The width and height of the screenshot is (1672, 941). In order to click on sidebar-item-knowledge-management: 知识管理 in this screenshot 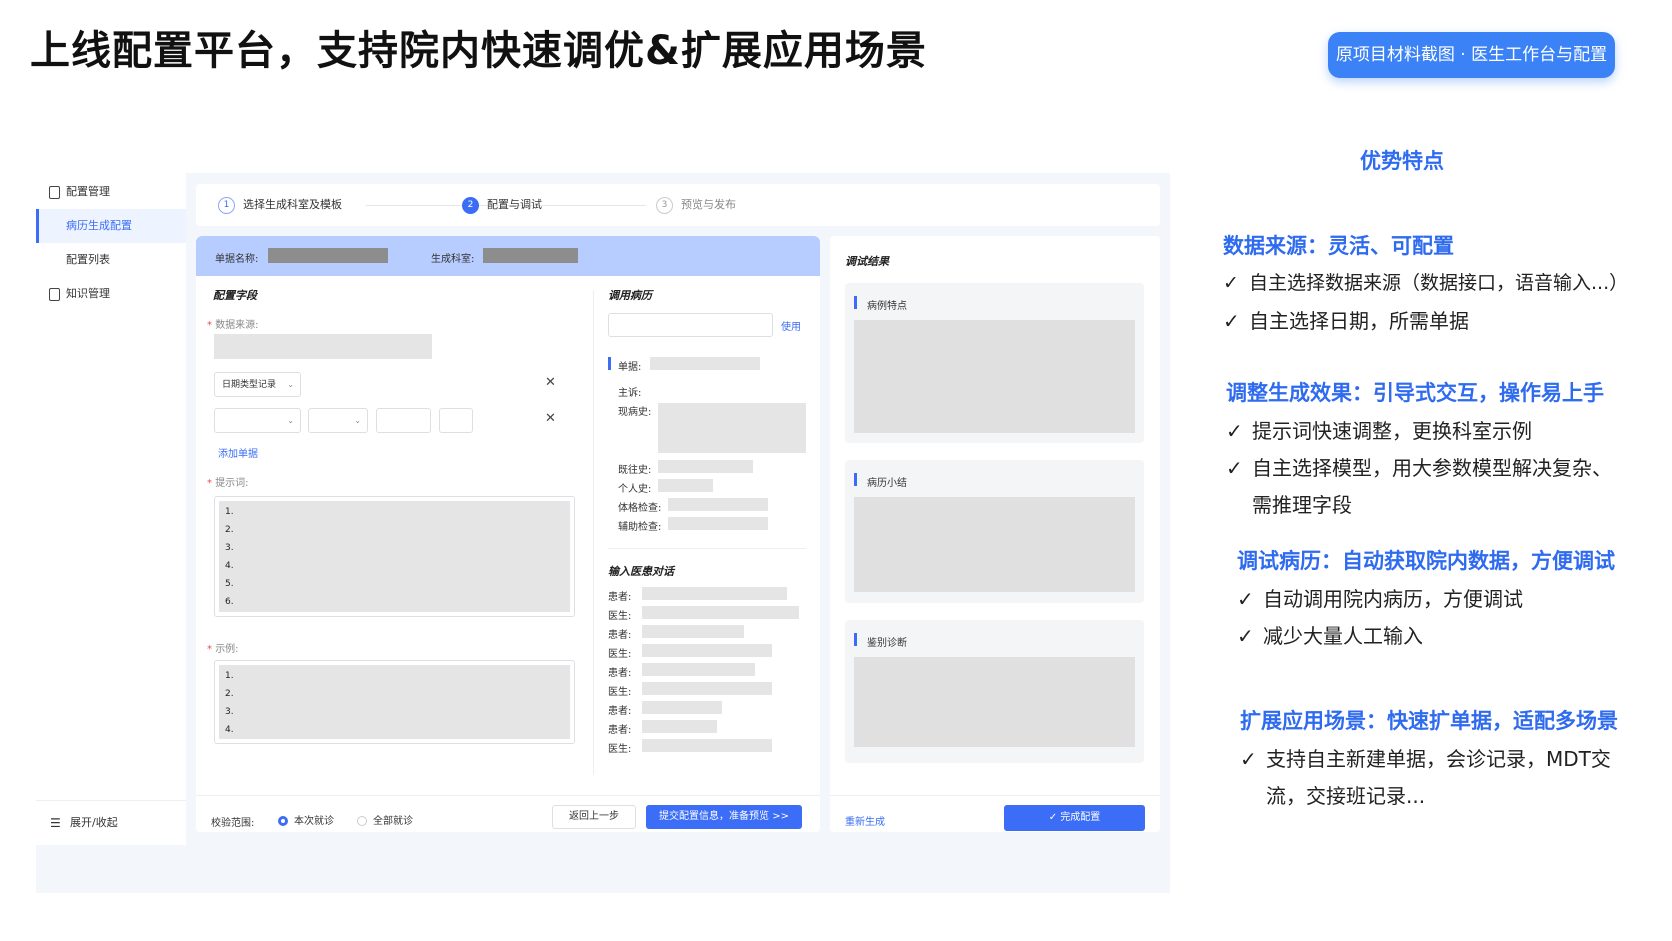, I will do `click(111, 294)`.